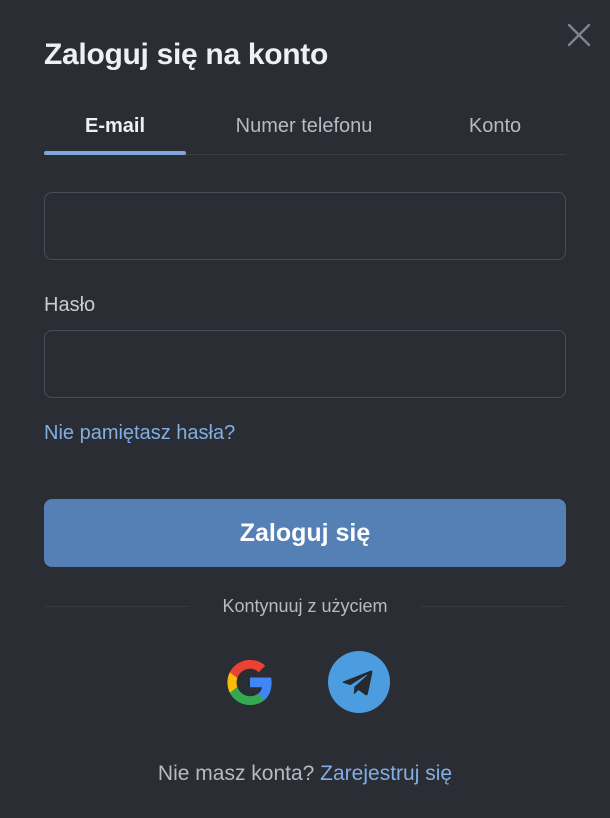  Describe the element at coordinates (70, 305) in the screenshot. I see `password-label: Hasło` at that location.